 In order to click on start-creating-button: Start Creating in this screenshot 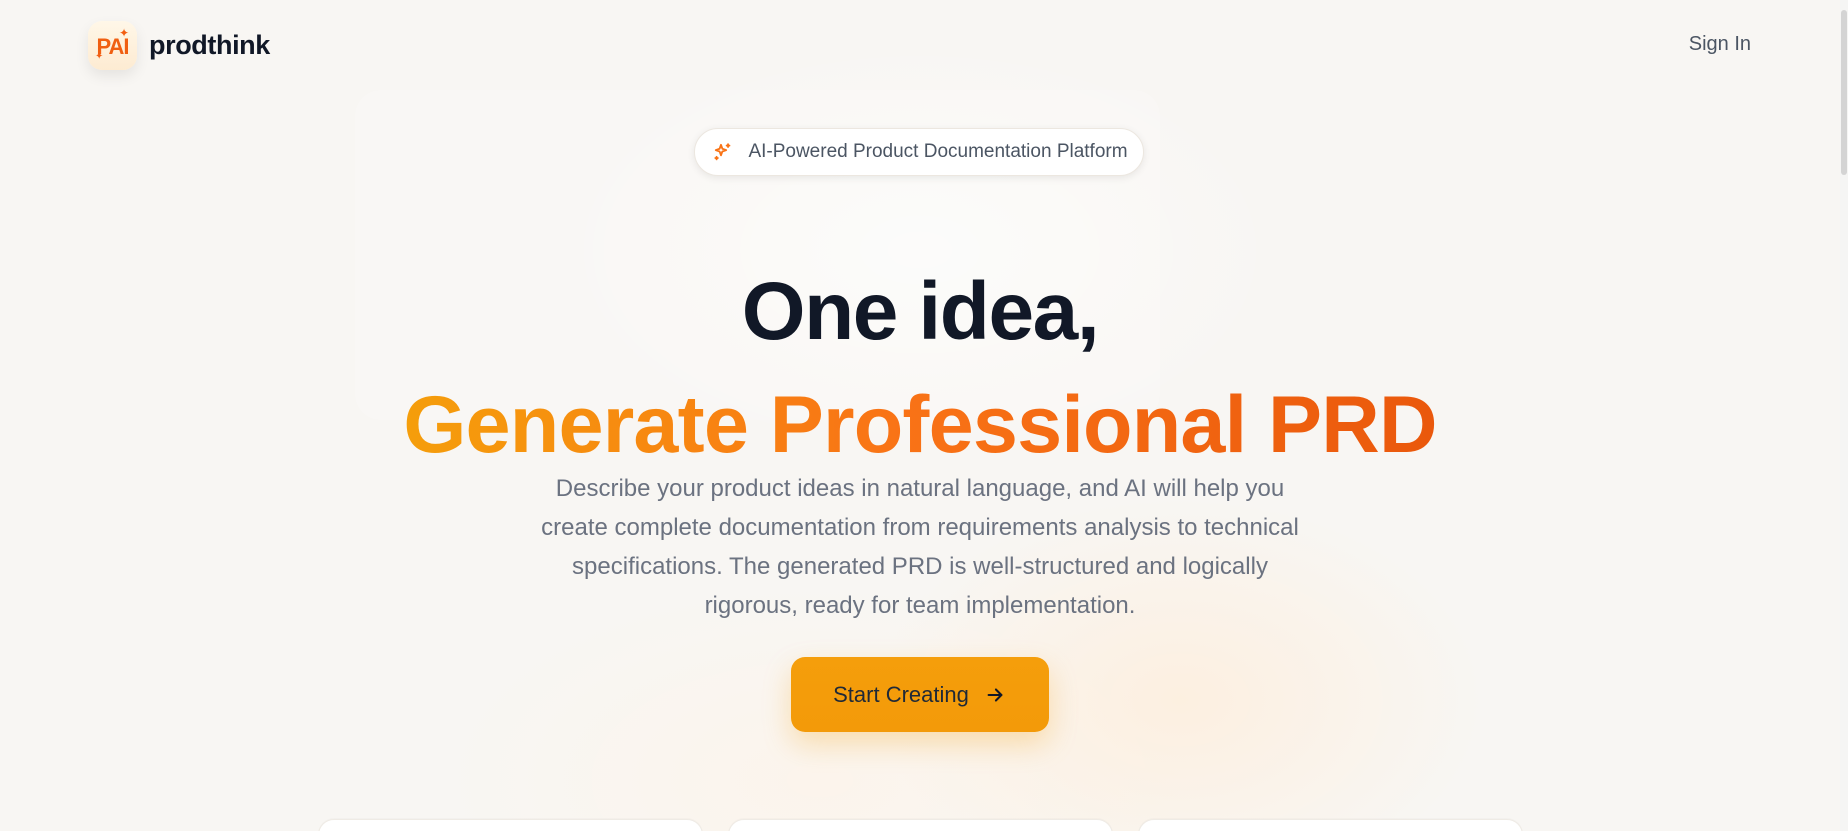, I will do `click(920, 694)`.